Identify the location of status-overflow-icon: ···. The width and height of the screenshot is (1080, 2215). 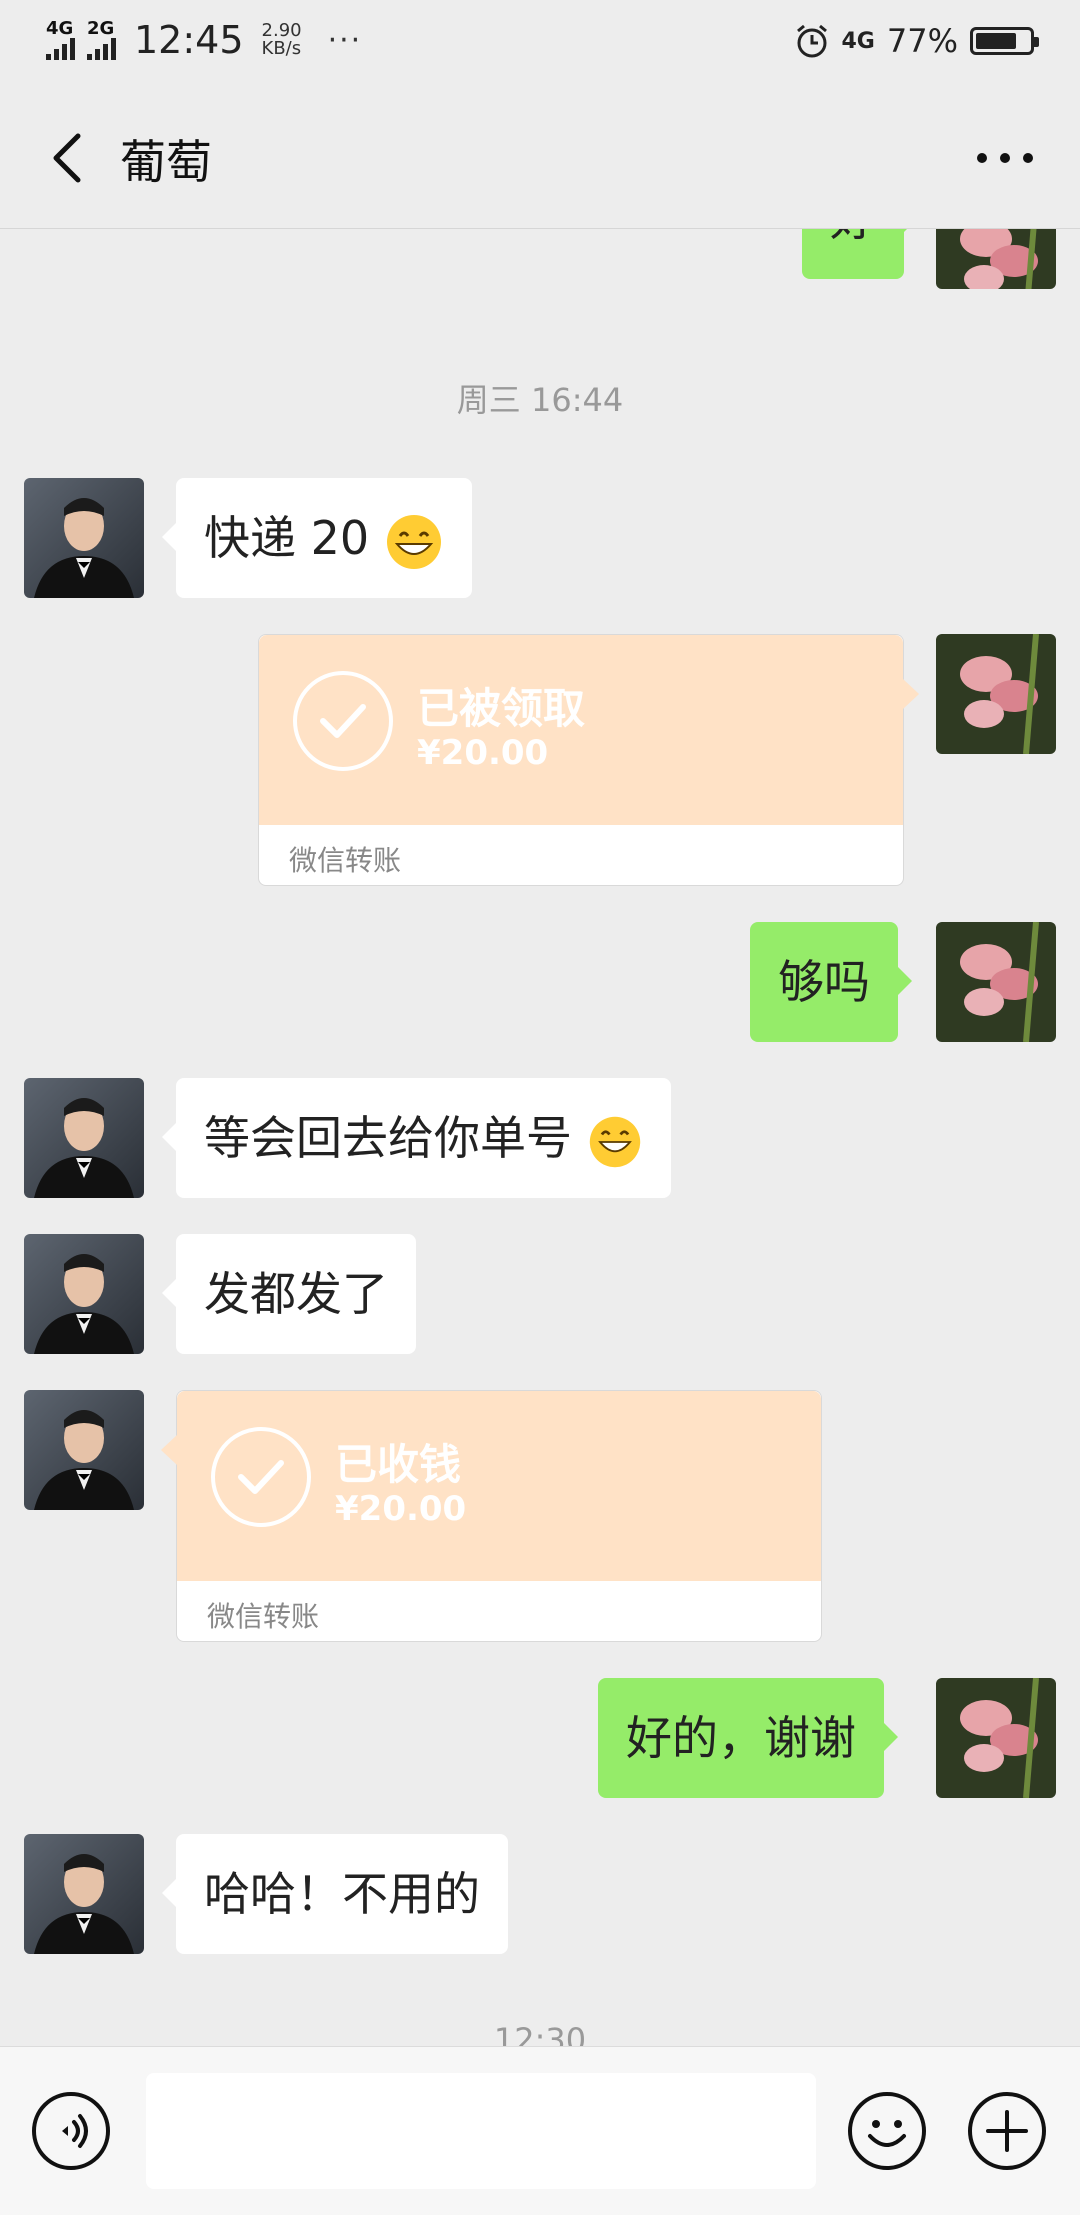
(345, 40).